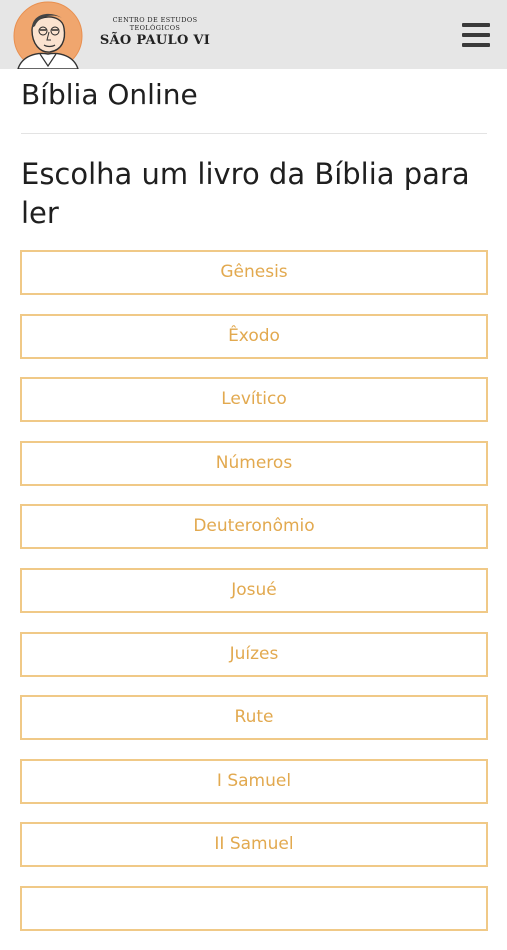  What do you see at coordinates (254, 527) in the screenshot?
I see `book-button-deuteronomio: Deuteronômio` at bounding box center [254, 527].